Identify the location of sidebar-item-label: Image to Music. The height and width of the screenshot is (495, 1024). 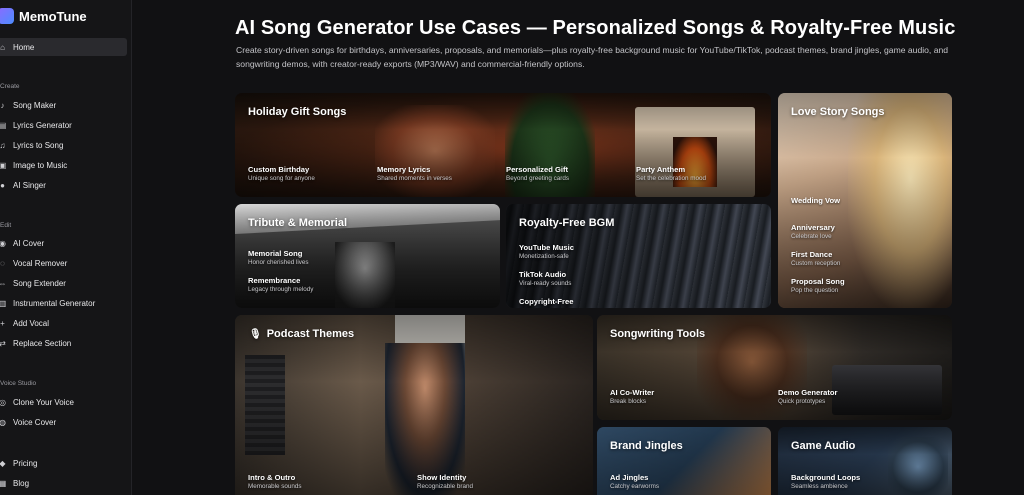
(40, 165).